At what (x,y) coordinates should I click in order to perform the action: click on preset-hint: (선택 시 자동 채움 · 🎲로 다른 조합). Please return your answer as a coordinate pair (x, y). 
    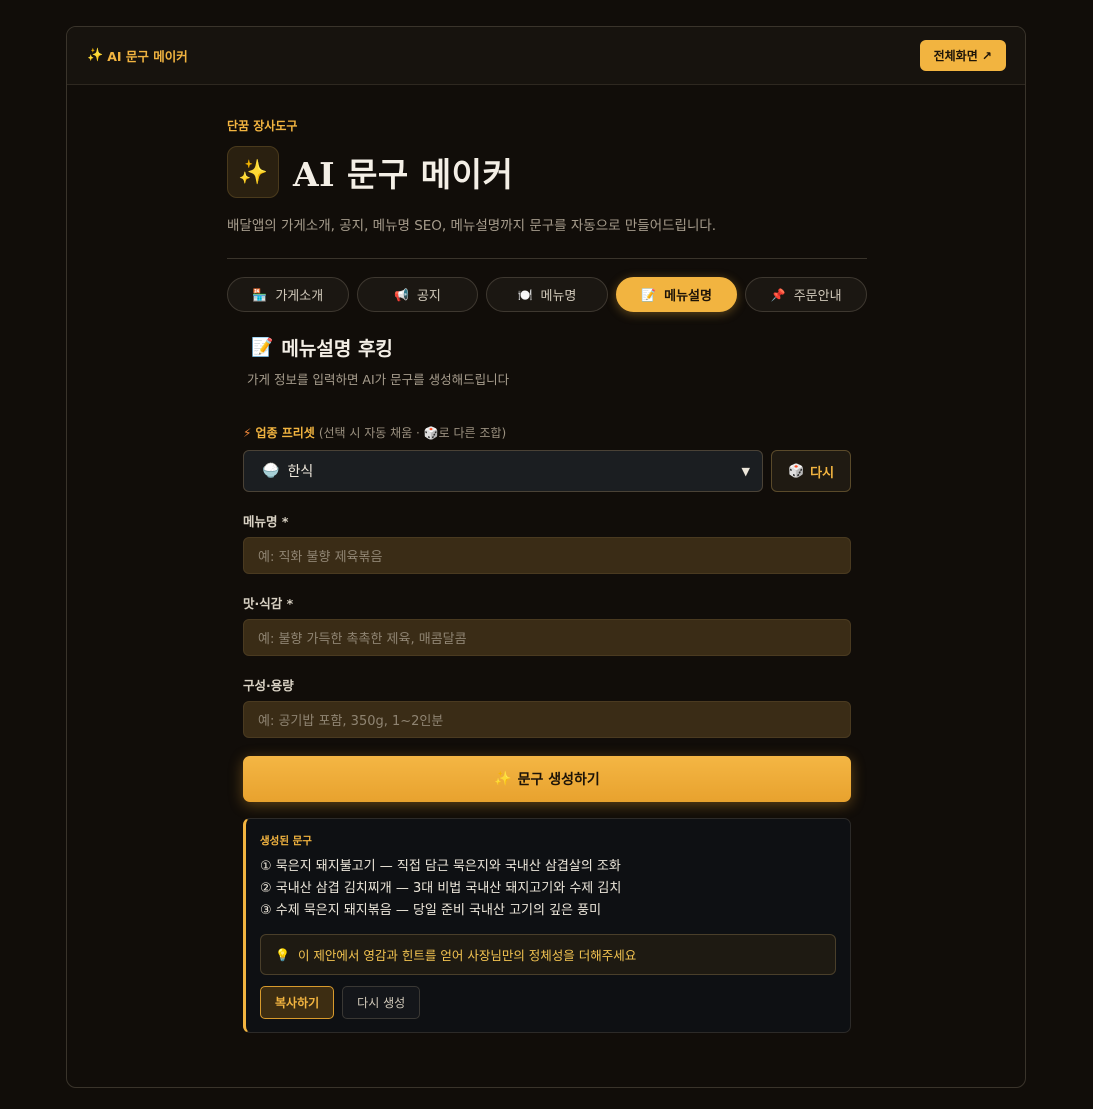
    Looking at the image, I should click on (412, 432).